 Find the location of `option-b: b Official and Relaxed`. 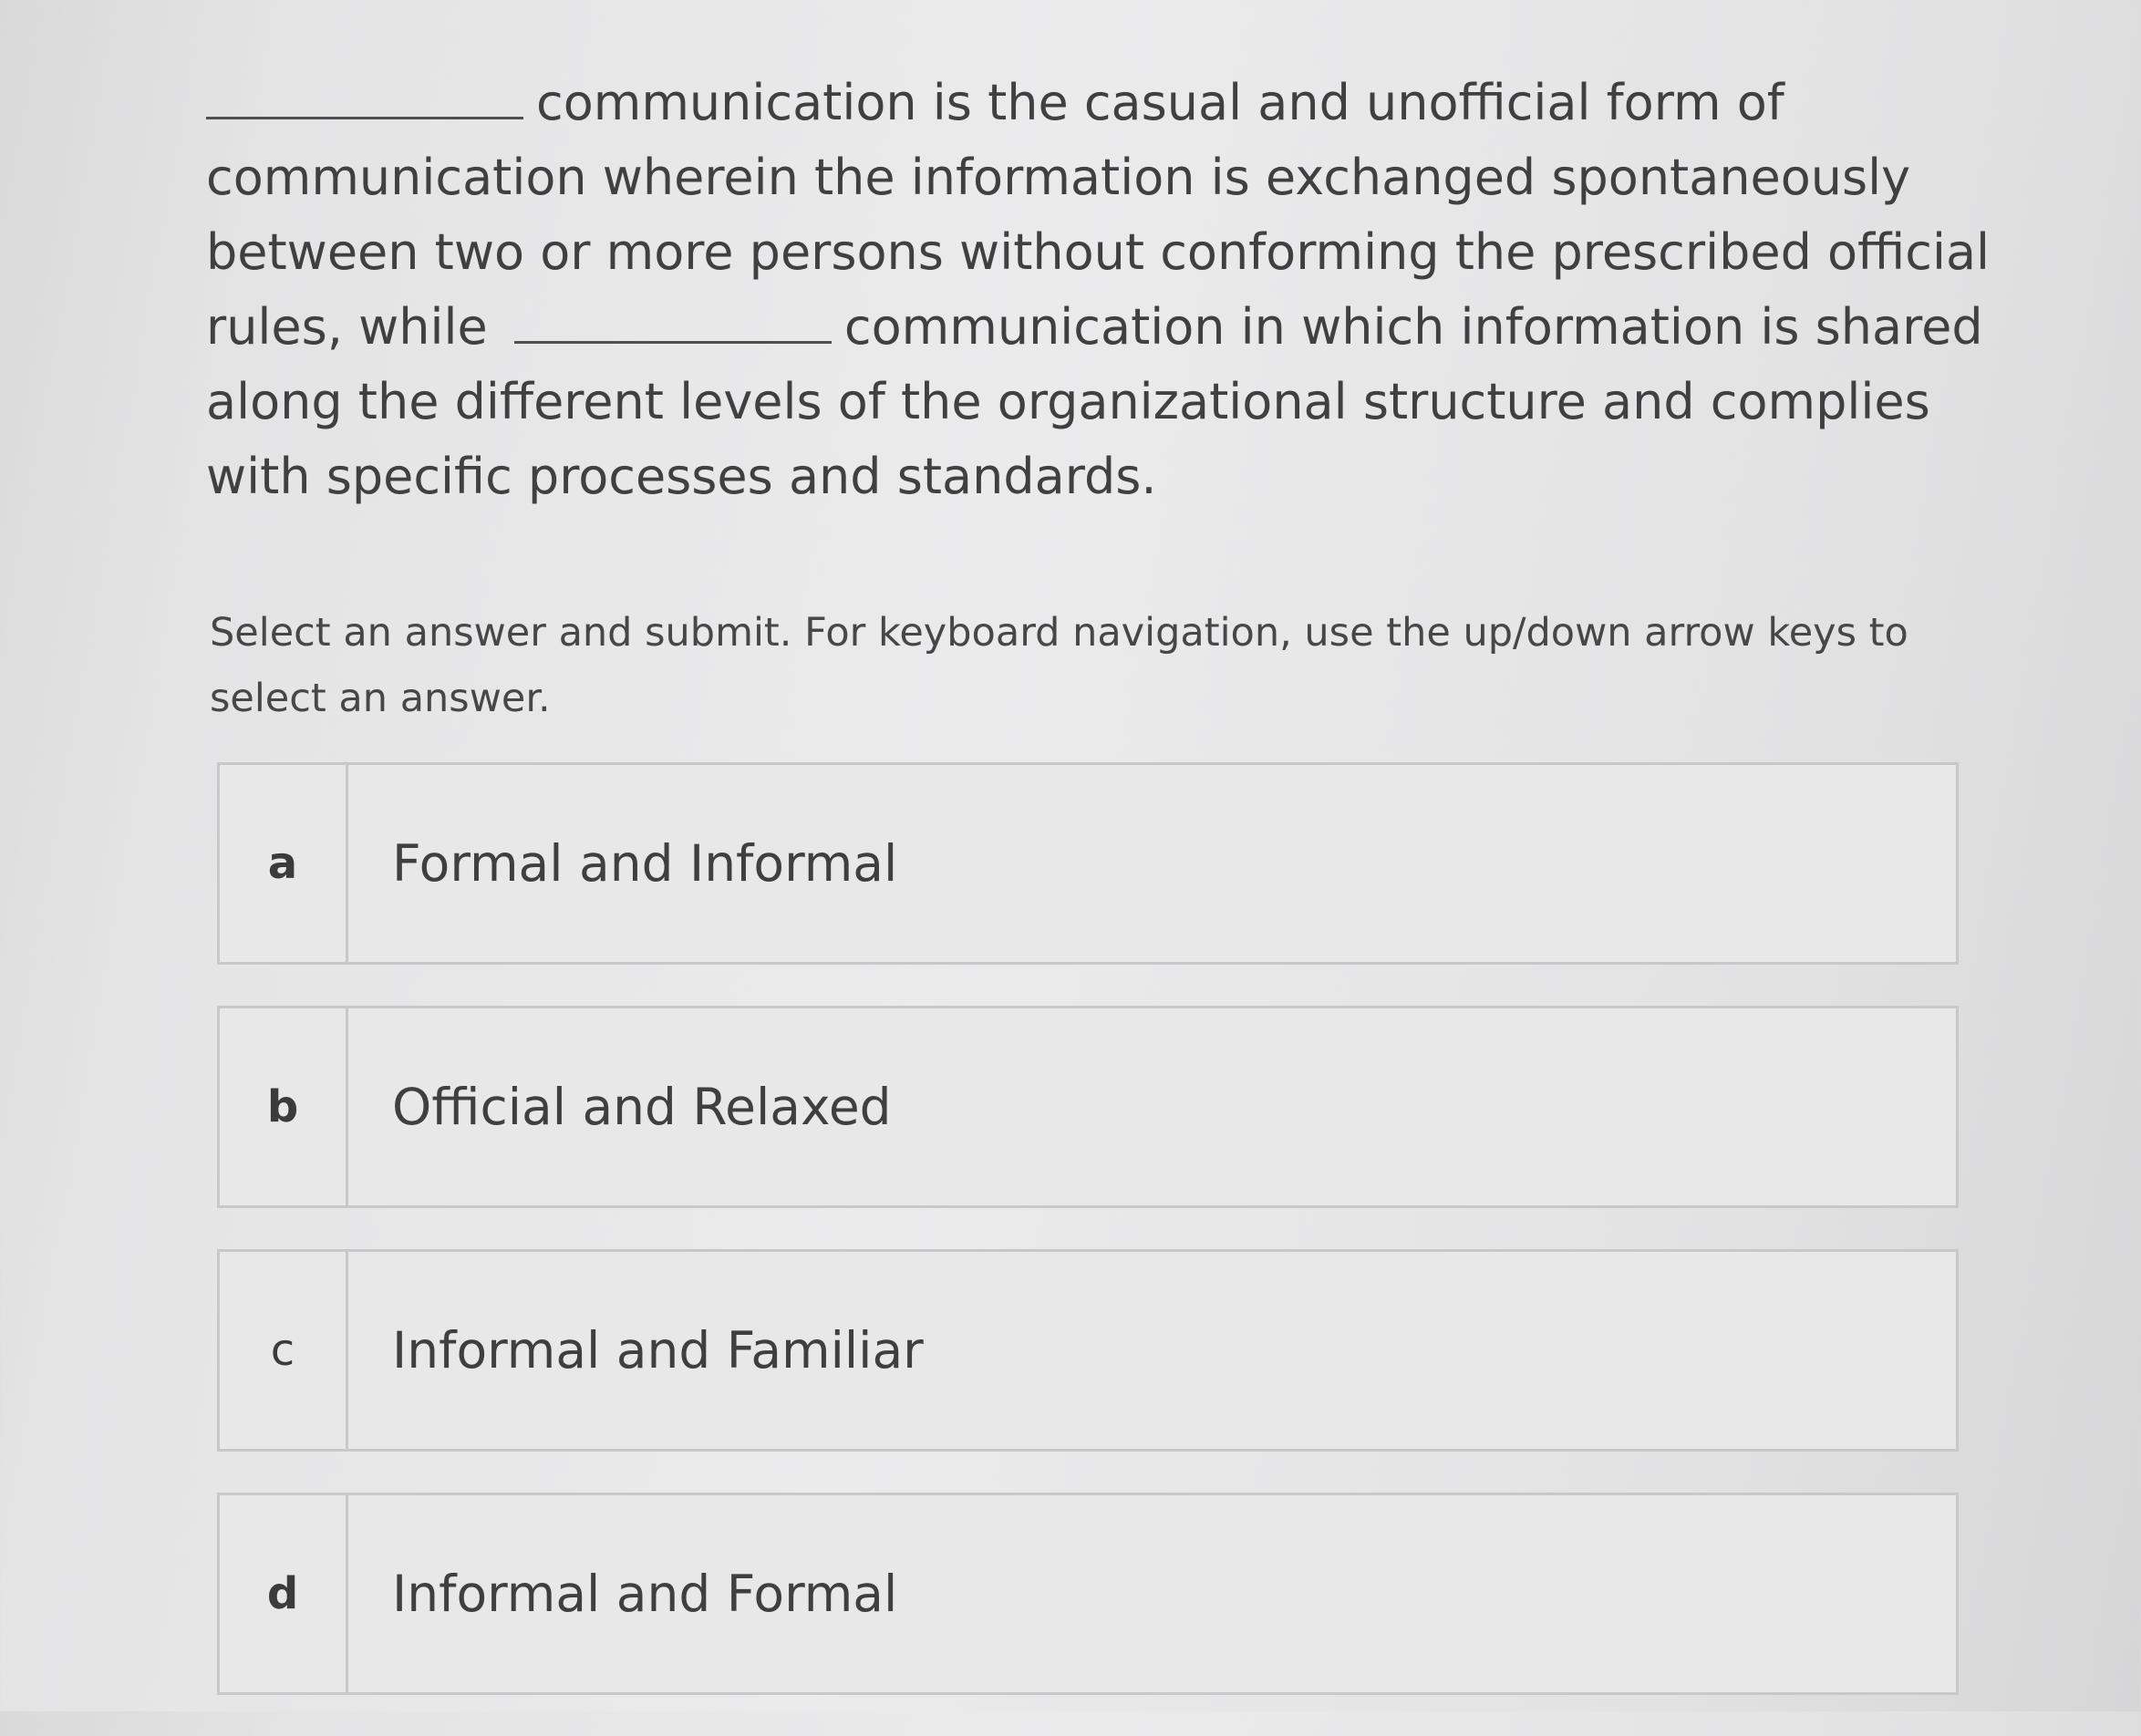

option-b: b Official and Relaxed is located at coordinates (1088, 1107).